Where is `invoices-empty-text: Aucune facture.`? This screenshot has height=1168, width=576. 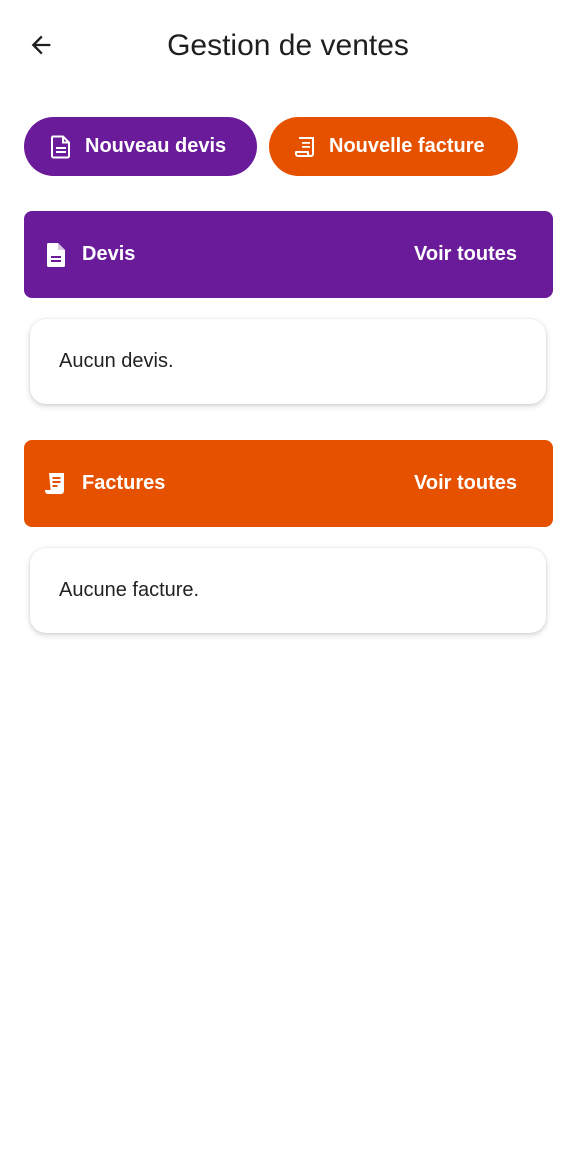
invoices-empty-text: Aucune facture. is located at coordinates (129, 590).